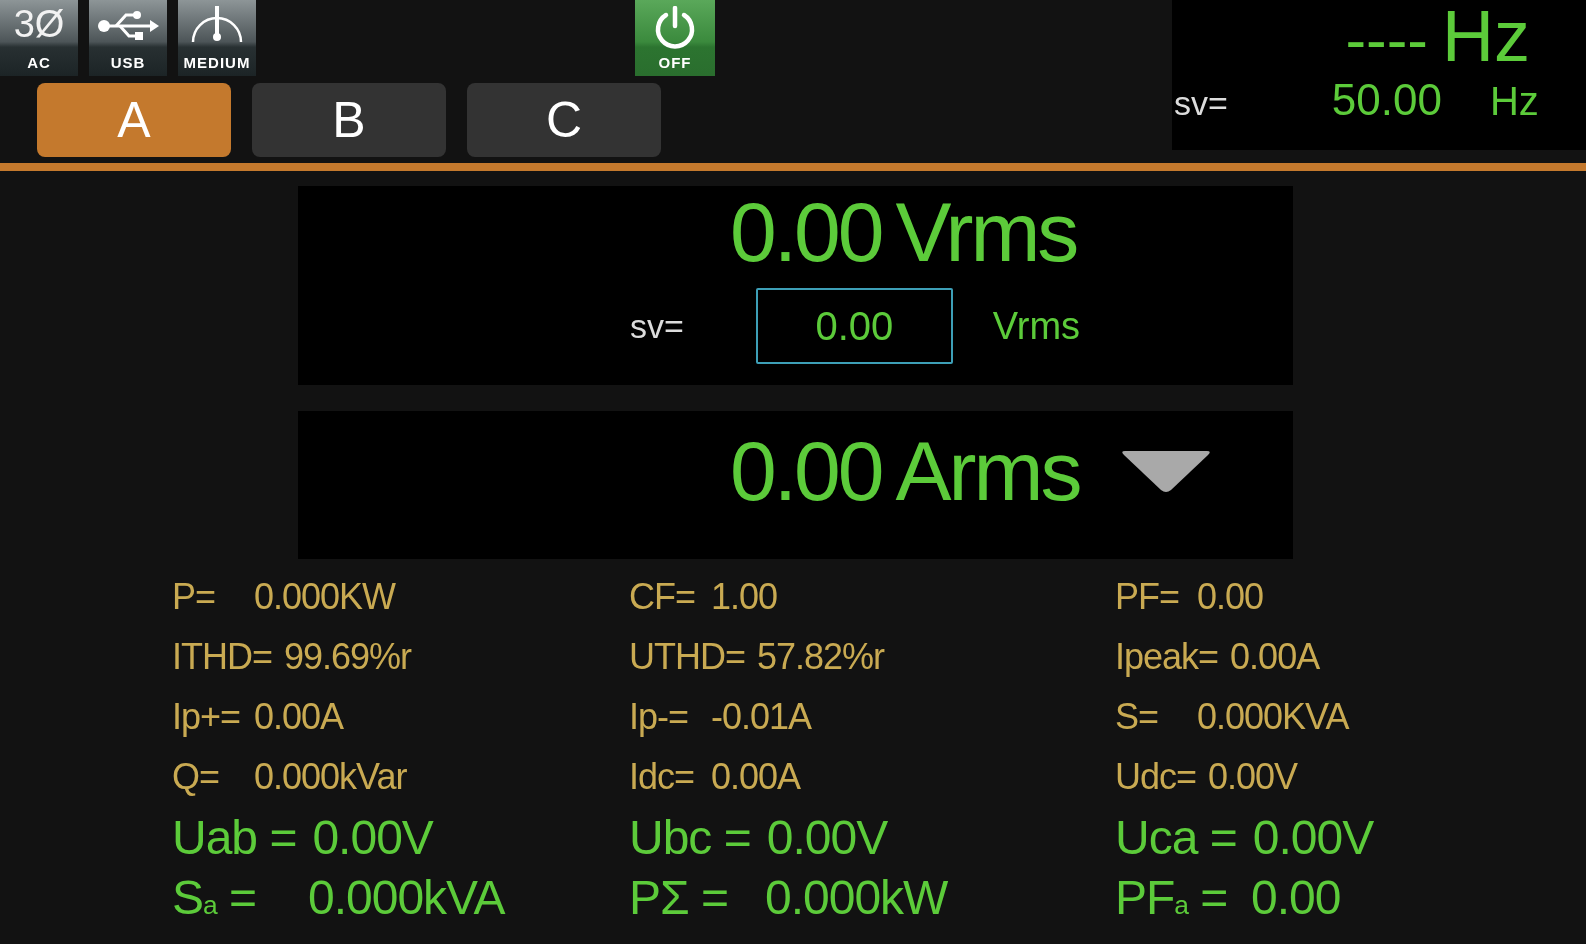 The image size is (1586, 944). I want to click on measurement-label: Ip-=, so click(659, 717).